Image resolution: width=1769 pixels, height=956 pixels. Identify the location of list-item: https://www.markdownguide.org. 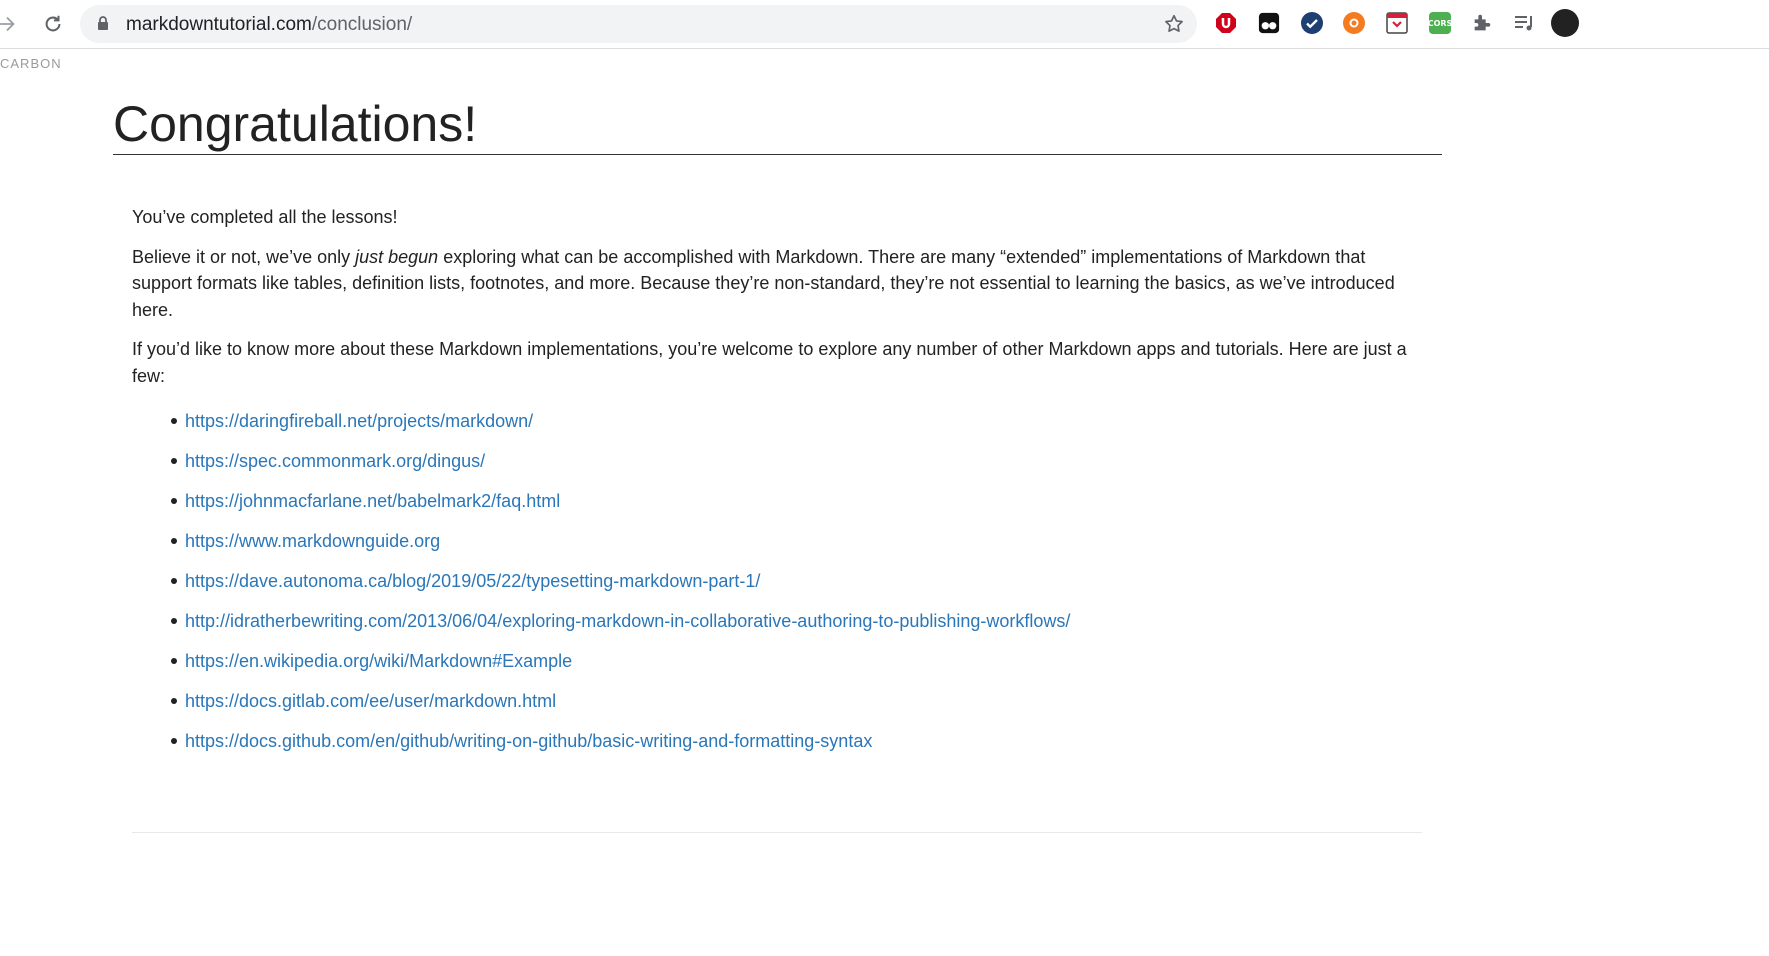
(777, 545).